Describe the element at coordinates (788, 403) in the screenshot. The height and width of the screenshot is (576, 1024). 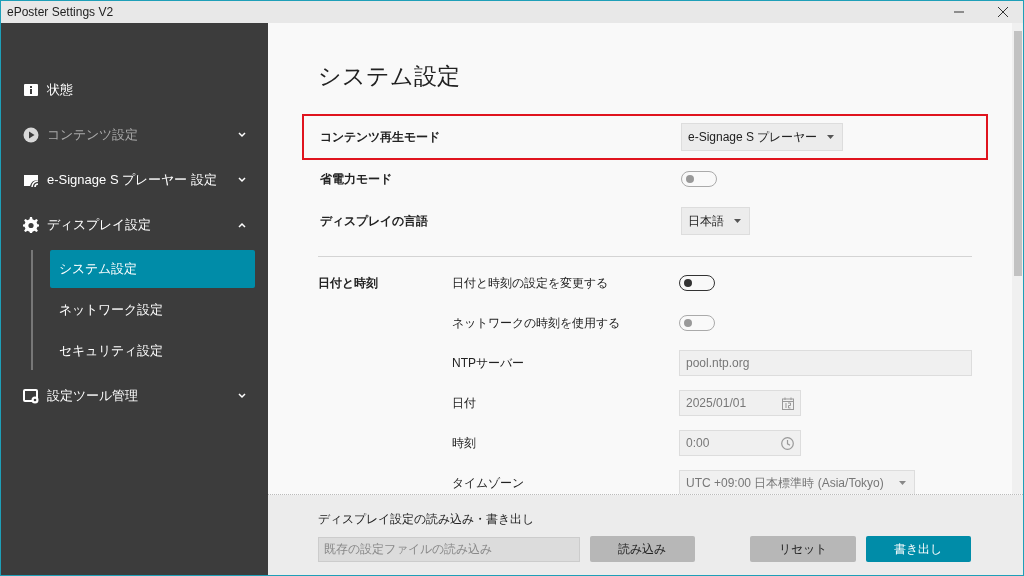
I see `calendar-icon` at that location.